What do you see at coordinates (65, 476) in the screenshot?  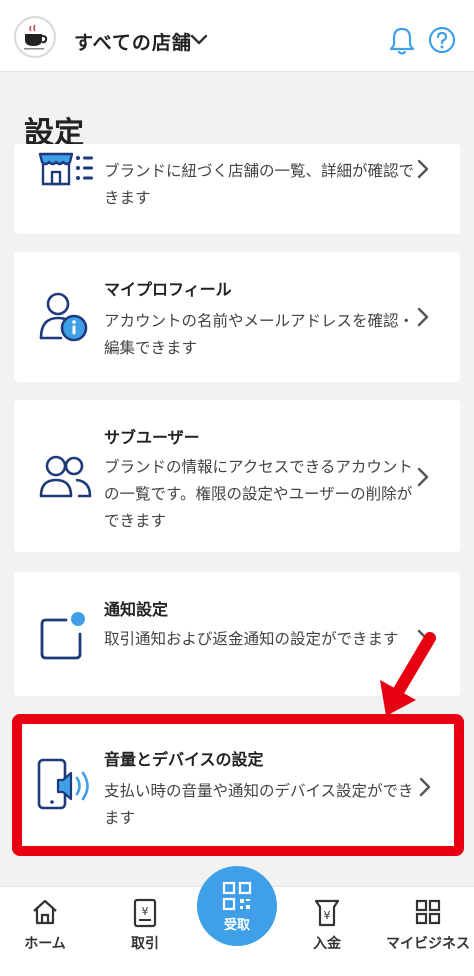 I see `users-group-icon` at bounding box center [65, 476].